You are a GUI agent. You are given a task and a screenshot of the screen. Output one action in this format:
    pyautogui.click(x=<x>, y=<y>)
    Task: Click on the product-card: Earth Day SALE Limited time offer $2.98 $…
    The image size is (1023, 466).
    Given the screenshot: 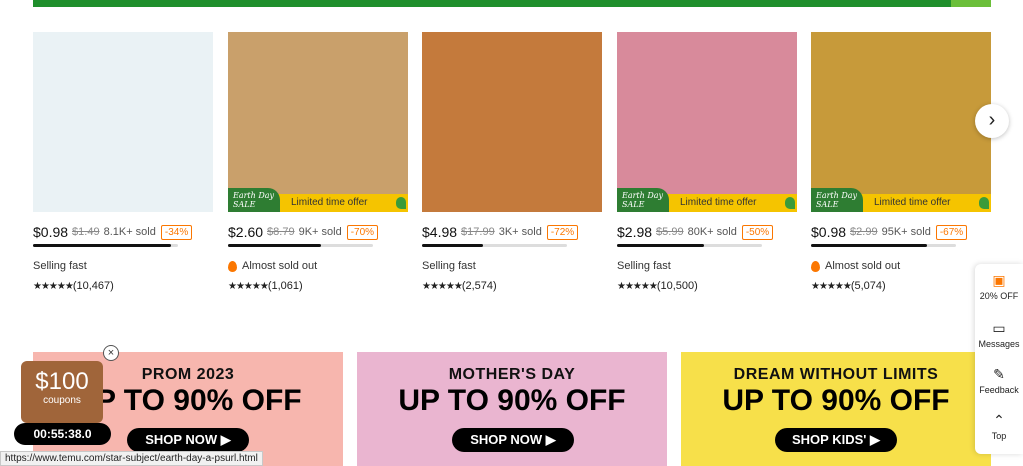 What is the action you would take?
    pyautogui.click(x=707, y=163)
    